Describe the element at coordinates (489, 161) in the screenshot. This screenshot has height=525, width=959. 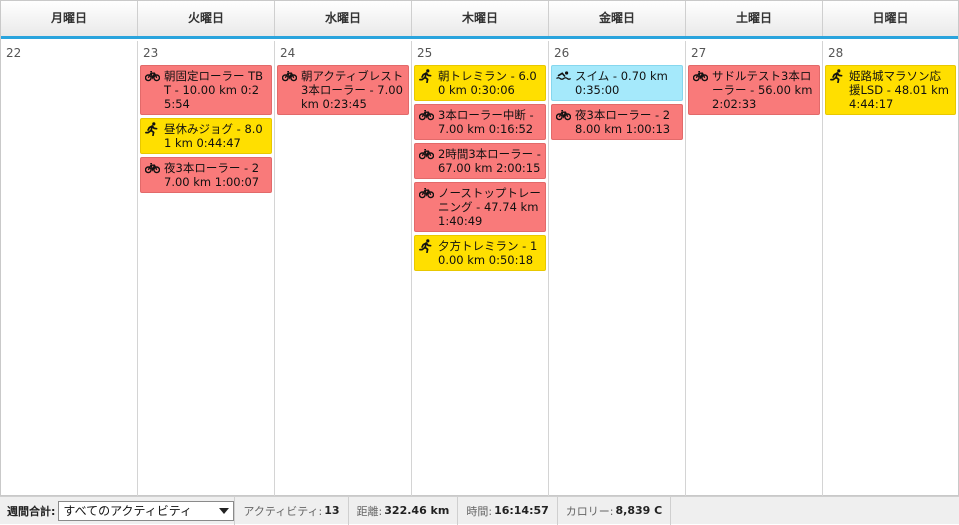
I see `activity-summary: 2時間3本ローラー - 67.00 km 2:00:15` at that location.